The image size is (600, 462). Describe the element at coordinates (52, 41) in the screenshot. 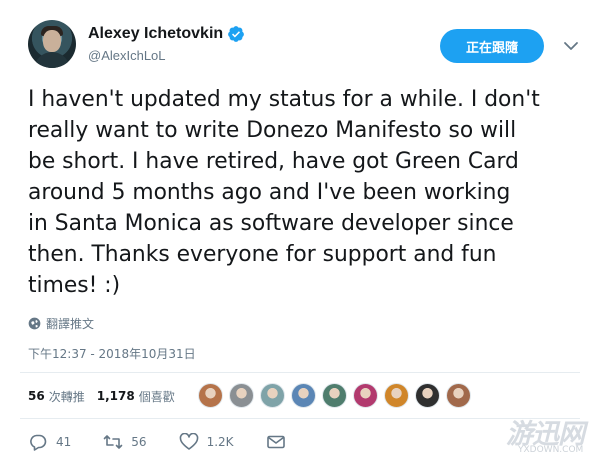

I see `avatar-face` at that location.